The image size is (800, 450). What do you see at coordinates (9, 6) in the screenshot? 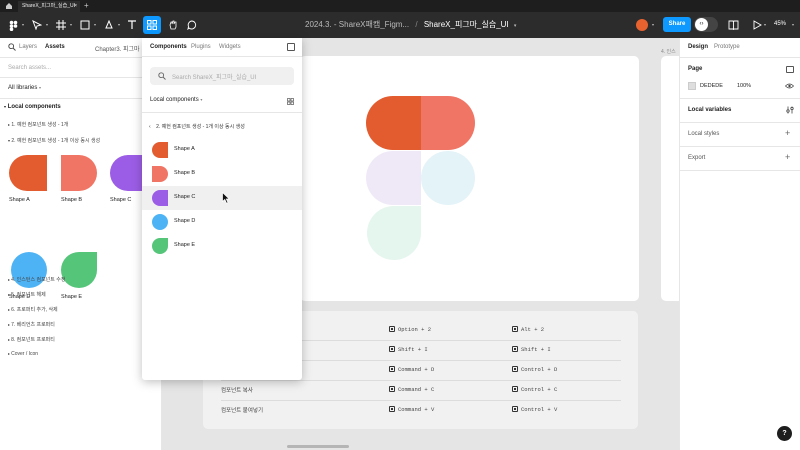
I see `home-icon` at bounding box center [9, 6].